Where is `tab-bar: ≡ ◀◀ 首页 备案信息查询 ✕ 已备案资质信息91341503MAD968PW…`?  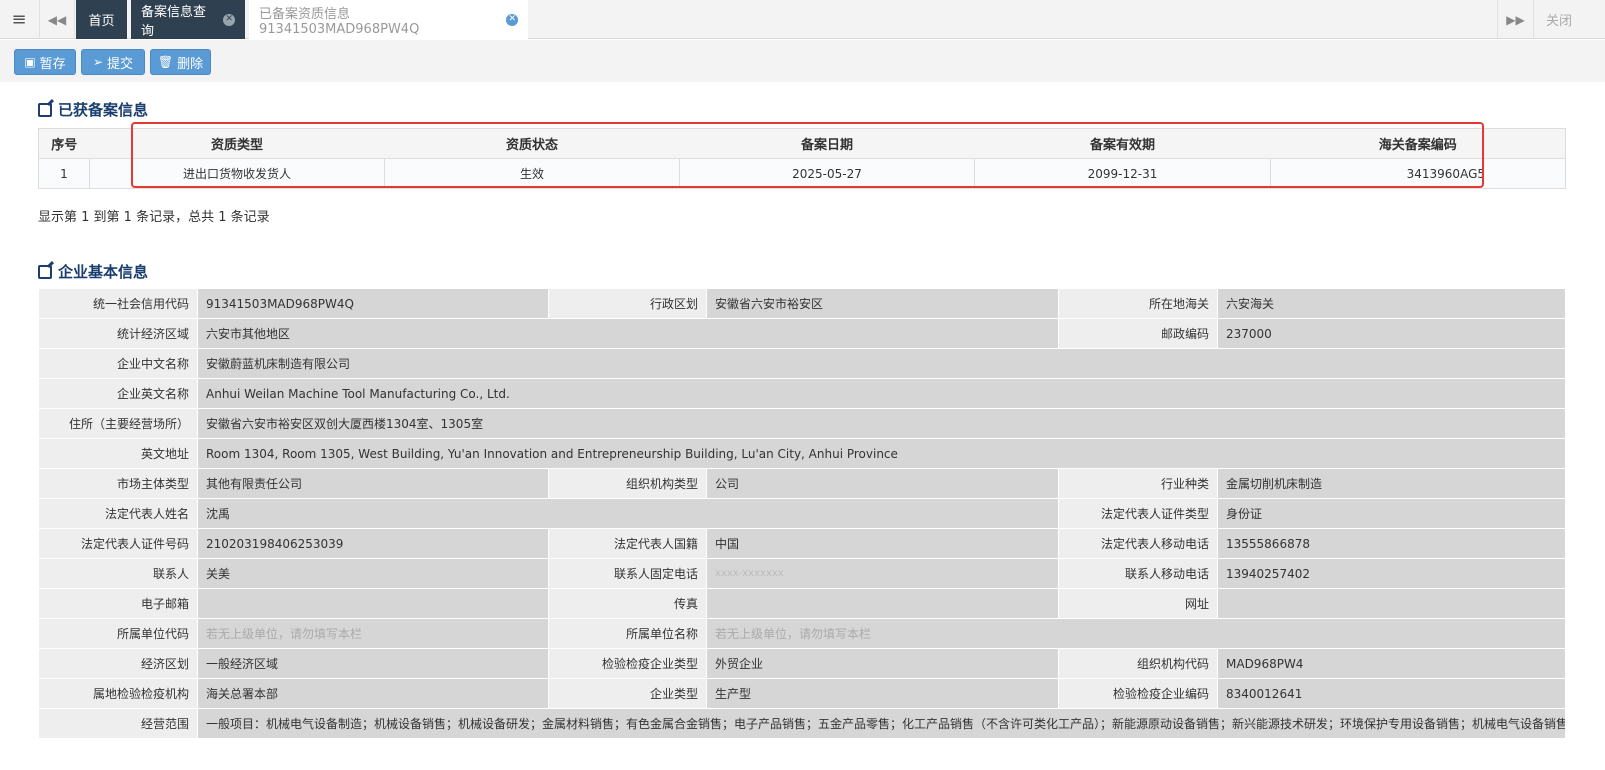 tab-bar: ≡ ◀◀ 首页 备案信息查询 ✕ 已备案资质信息91341503MAD968PW… is located at coordinates (802, 19).